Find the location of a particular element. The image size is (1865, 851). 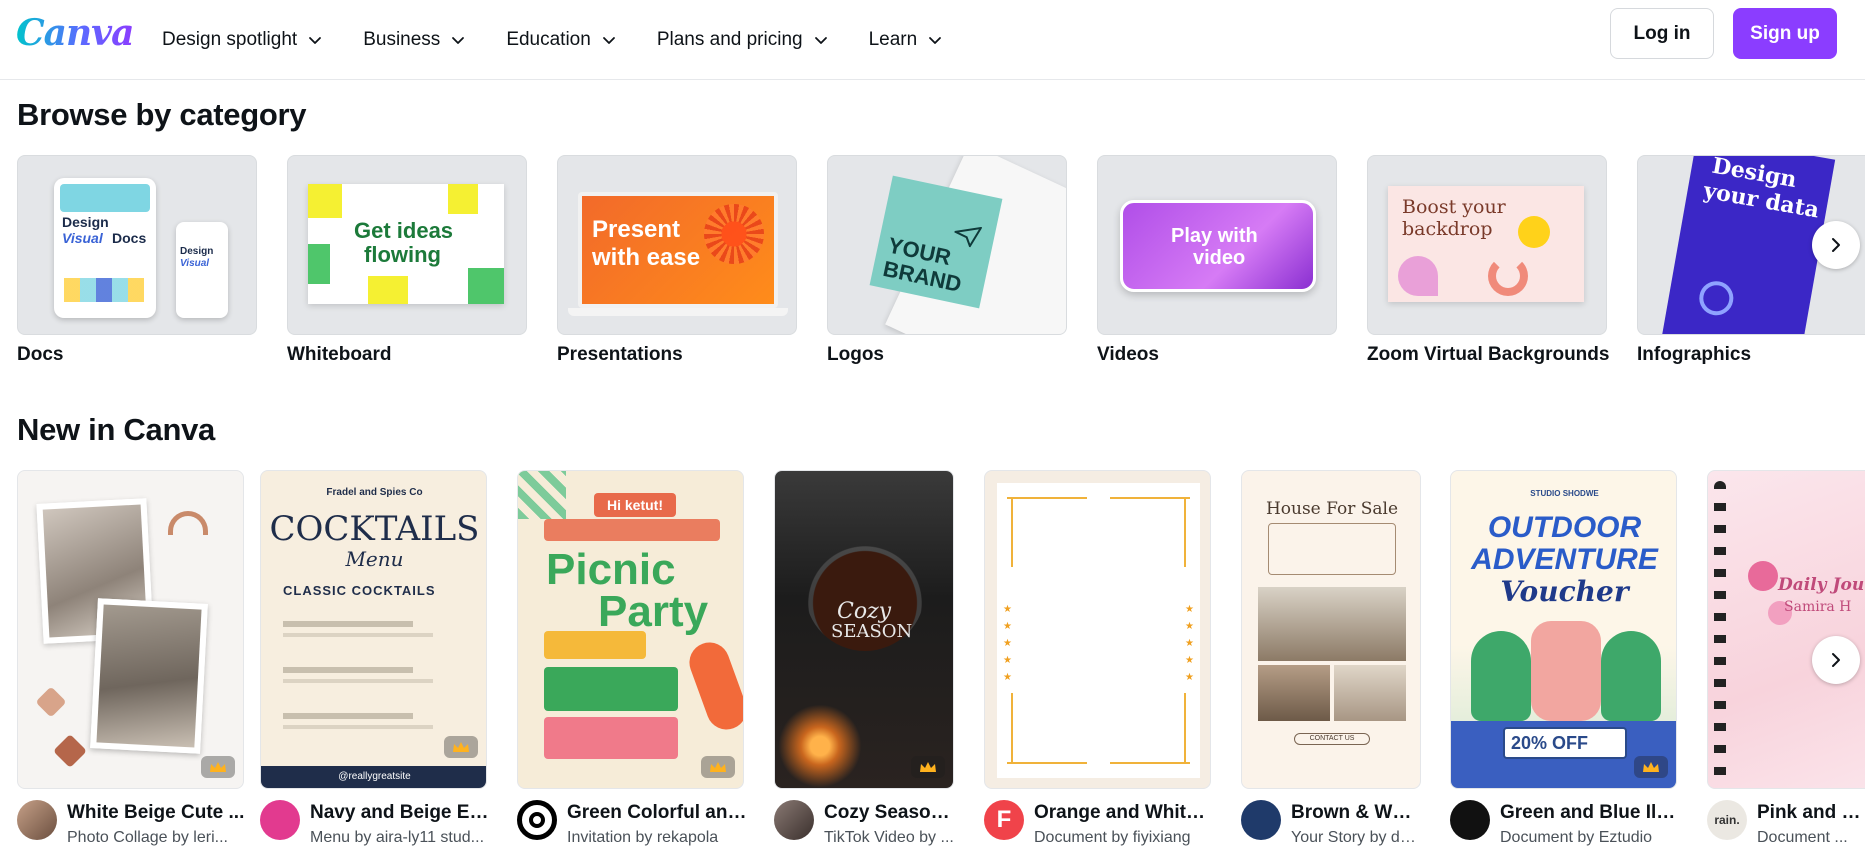

category-card-presentations: Present with ease Presentations is located at coordinates (677, 260).